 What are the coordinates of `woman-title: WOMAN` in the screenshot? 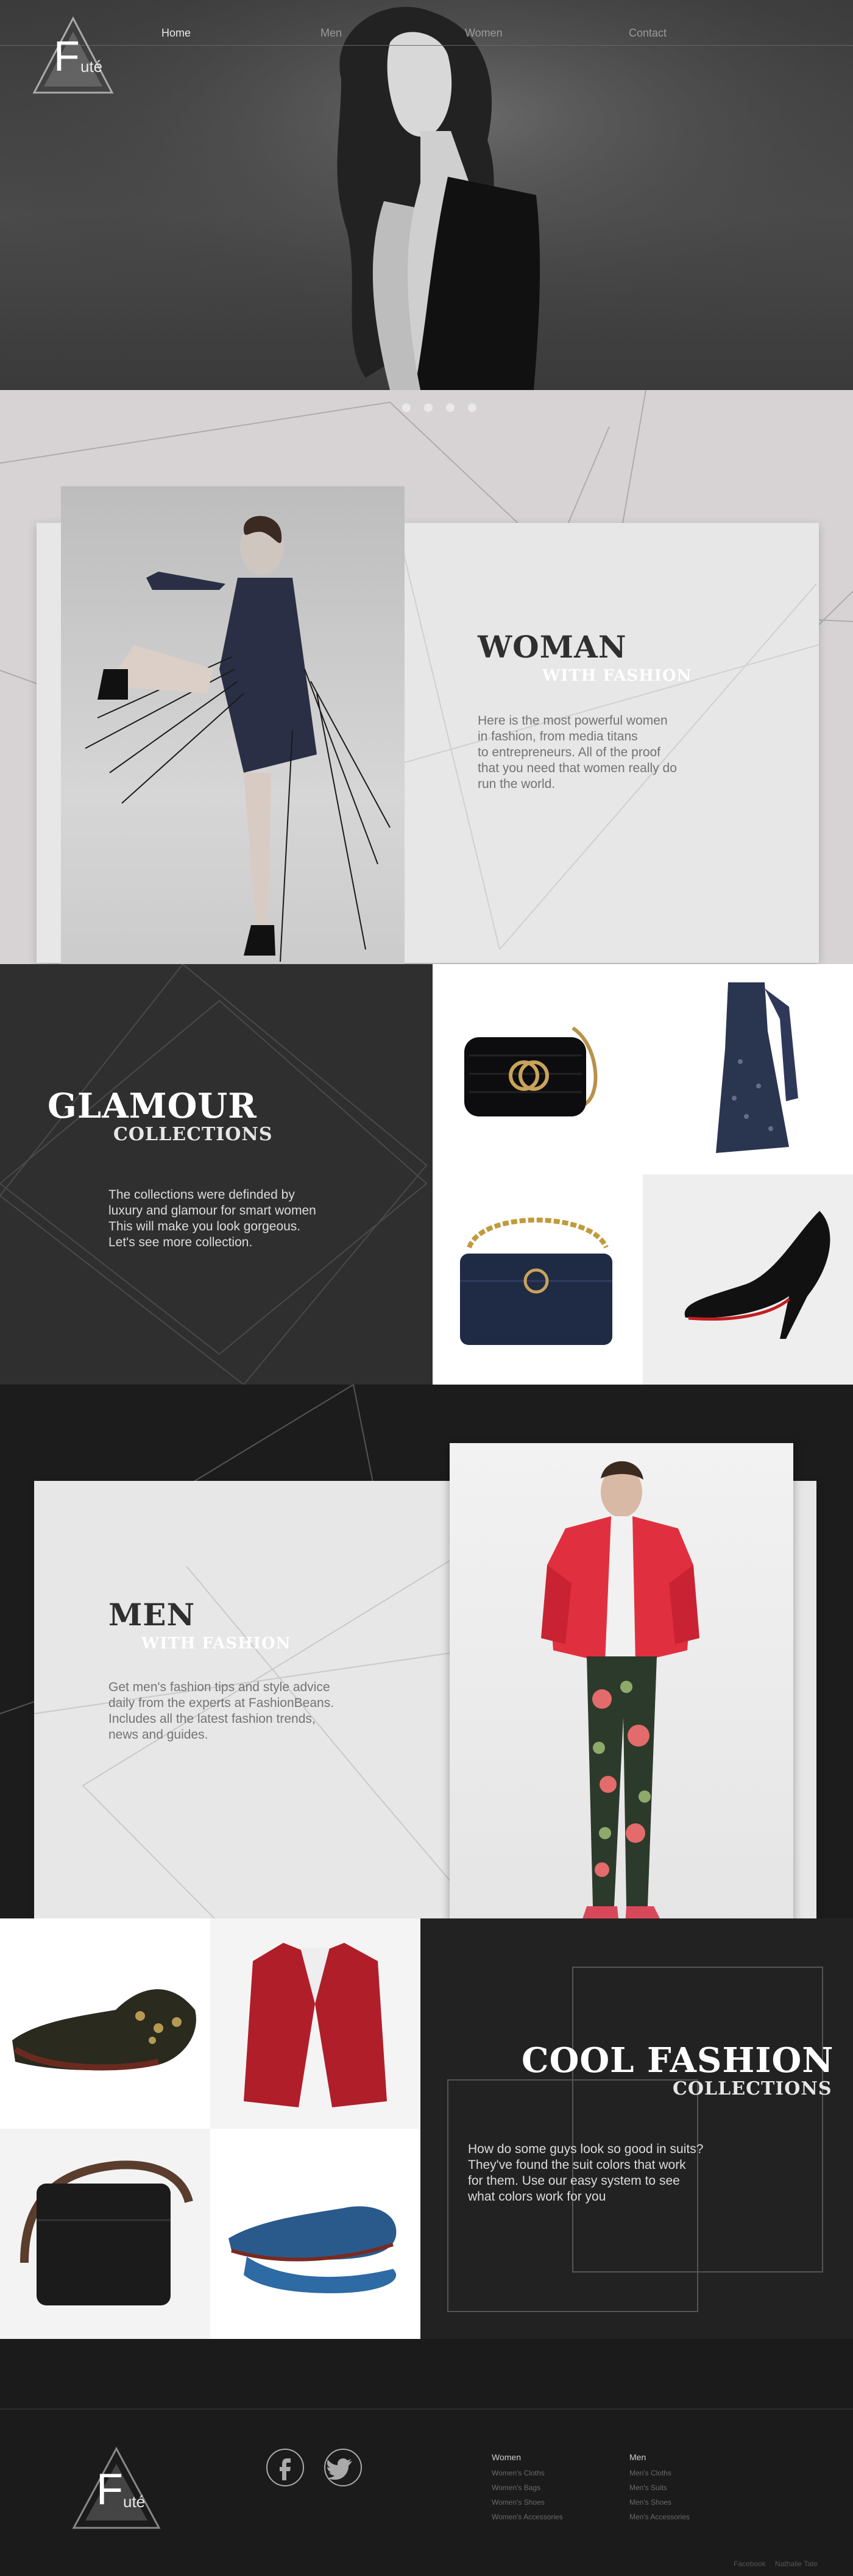 It's located at (552, 647).